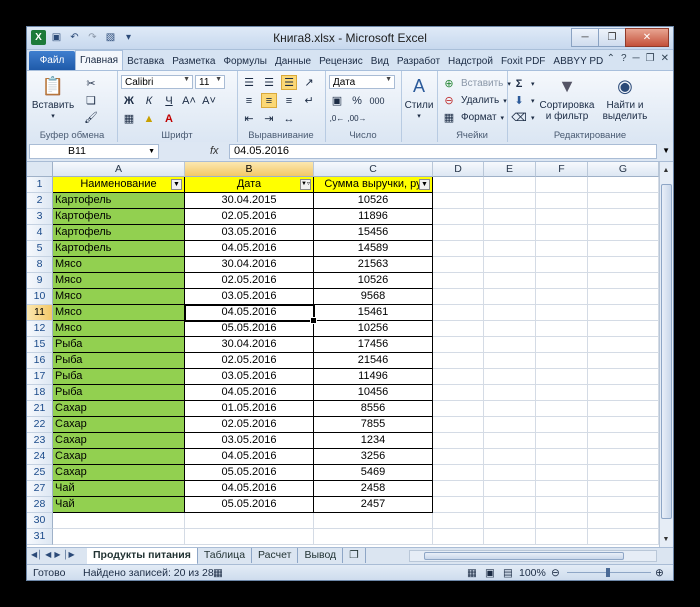 This screenshot has width=700, height=607. What do you see at coordinates (249, 265) in the screenshot?
I see `cell-date: 30.04.2016` at bounding box center [249, 265].